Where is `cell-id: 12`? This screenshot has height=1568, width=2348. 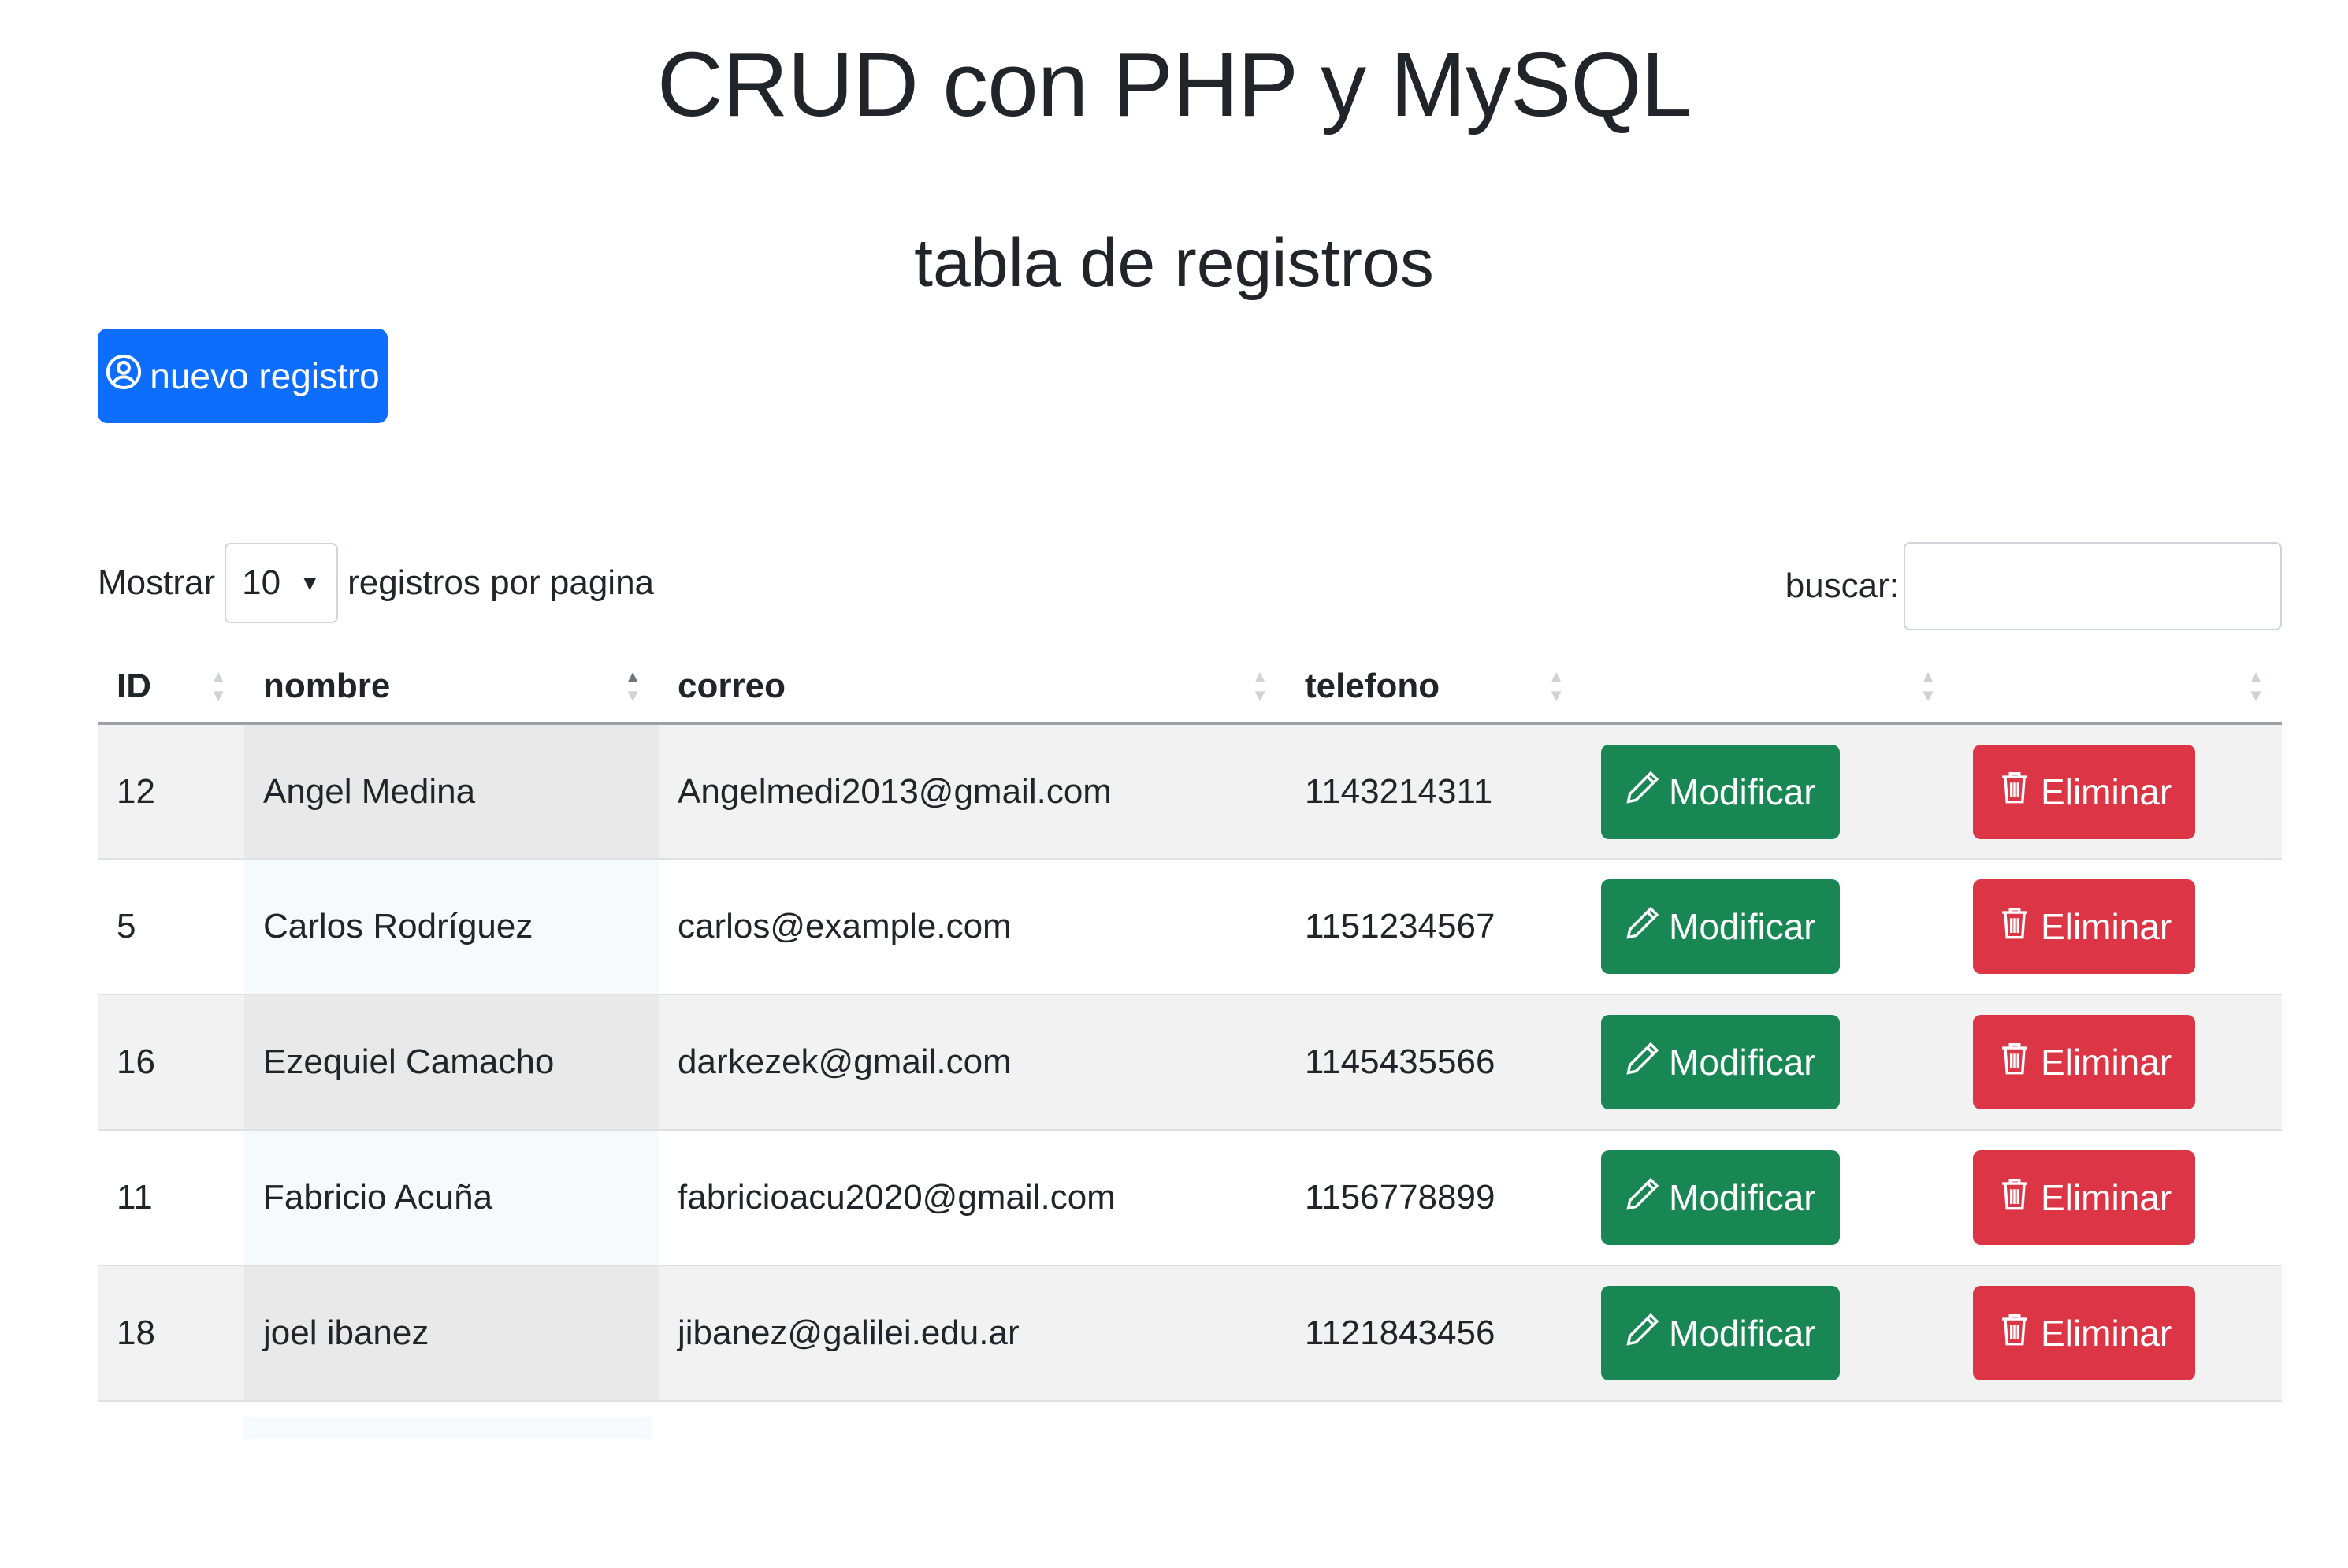 cell-id: 12 is located at coordinates (171, 791).